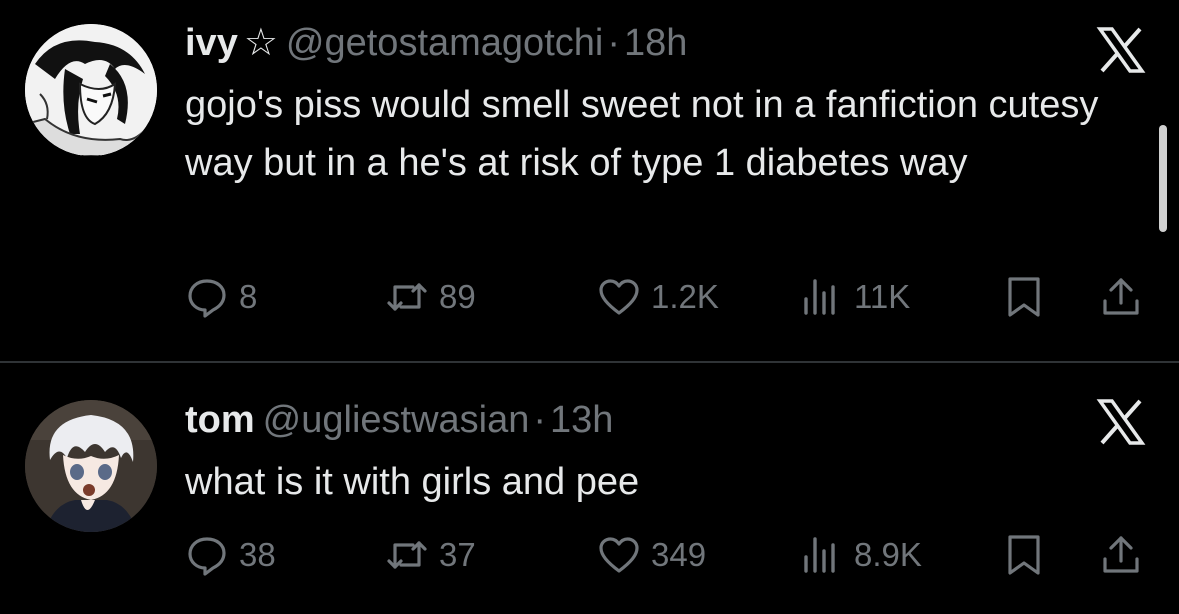 The height and width of the screenshot is (614, 1179). I want to click on tweet-header: tom @ugliestwasian · 13h, so click(399, 420).